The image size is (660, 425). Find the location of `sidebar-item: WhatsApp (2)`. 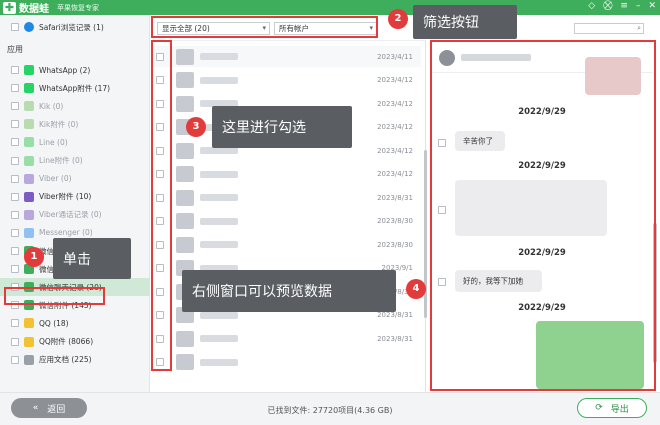

sidebar-item: WhatsApp (2) is located at coordinates (75, 70).